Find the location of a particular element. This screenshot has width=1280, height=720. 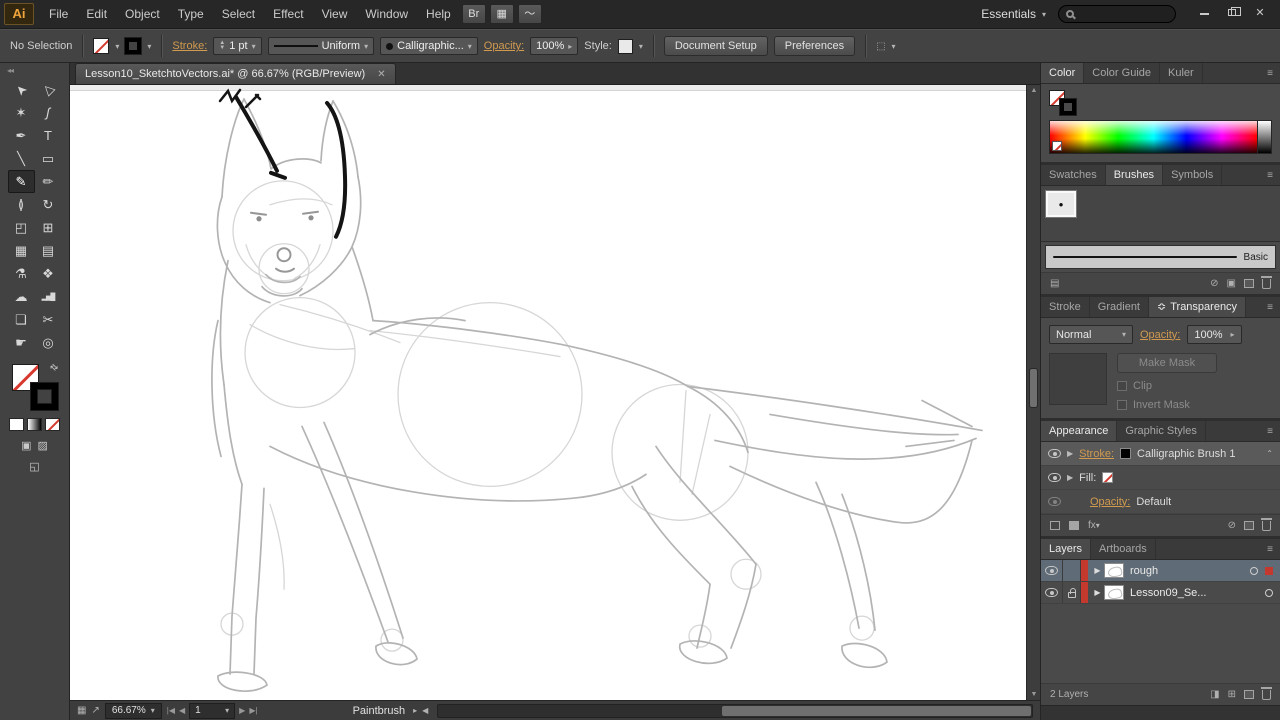

workspace-switcher: Essentials ▾ is located at coordinates (1013, 14).